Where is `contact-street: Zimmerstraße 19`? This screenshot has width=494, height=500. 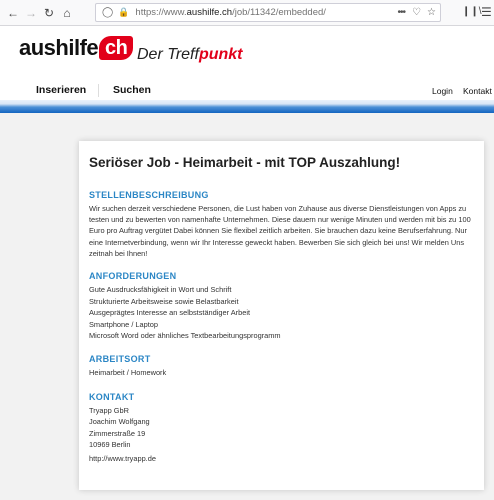
contact-street: Zimmerstraße 19 is located at coordinates (117, 433).